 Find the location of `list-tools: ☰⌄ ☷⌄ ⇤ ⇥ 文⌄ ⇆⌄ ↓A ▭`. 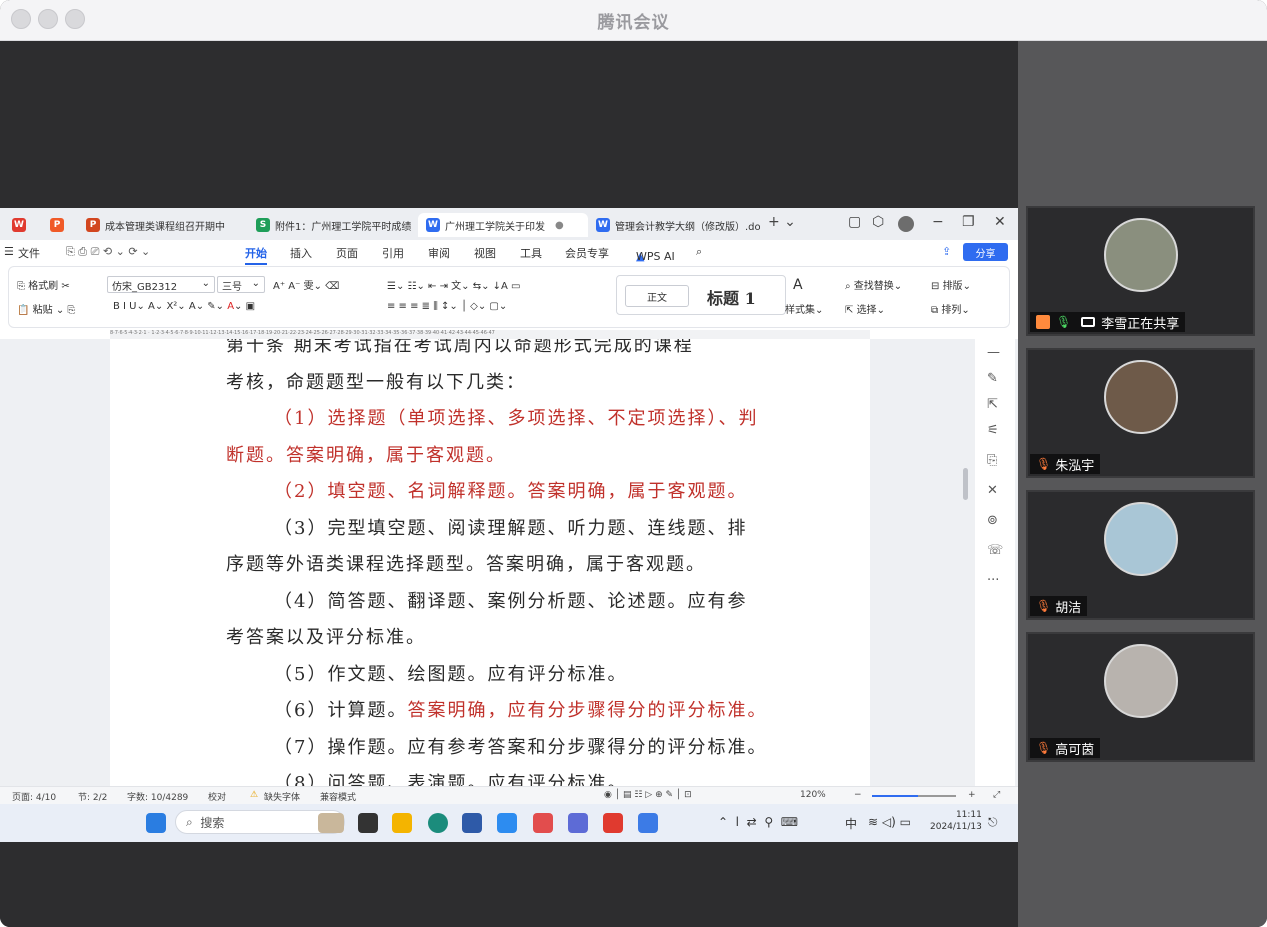

list-tools: ☰⌄ ☷⌄ ⇤ ⇥ 文⌄ ⇆⌄ ↓A ▭ is located at coordinates (454, 284).